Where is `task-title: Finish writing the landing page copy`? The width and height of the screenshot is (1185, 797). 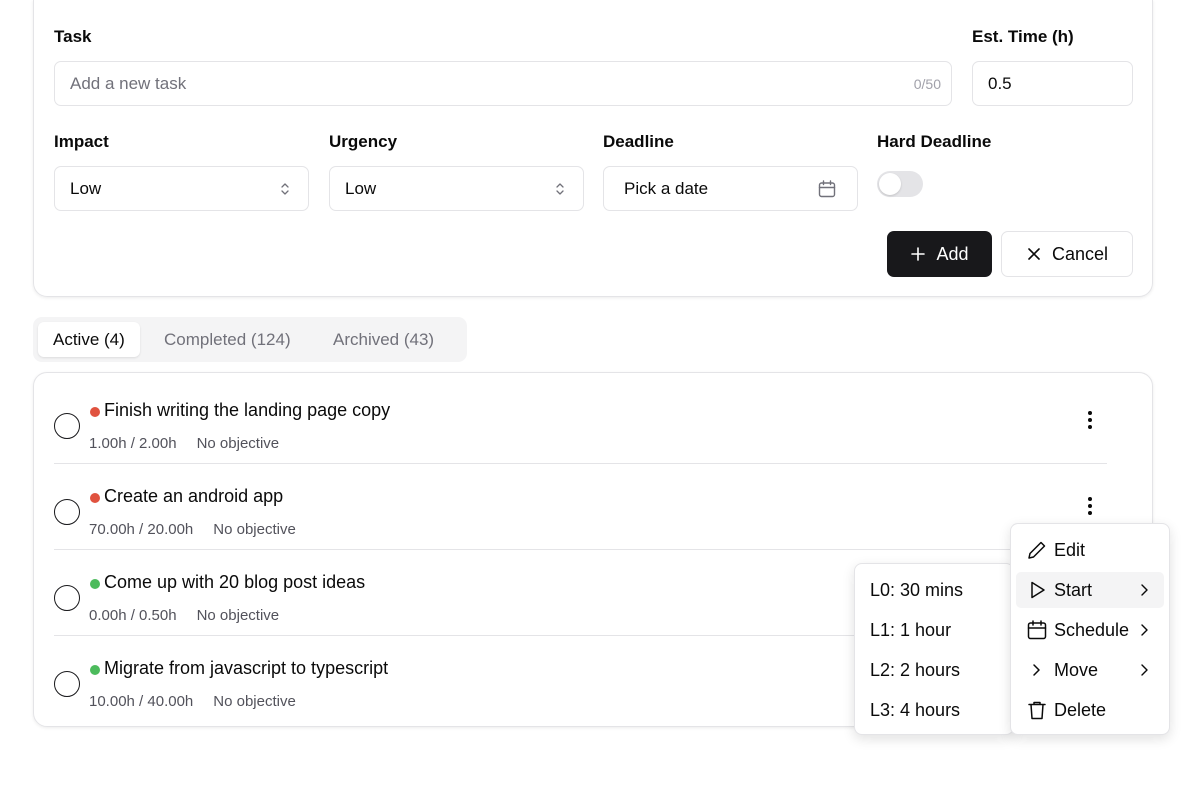
task-title: Finish writing the landing page copy is located at coordinates (247, 410).